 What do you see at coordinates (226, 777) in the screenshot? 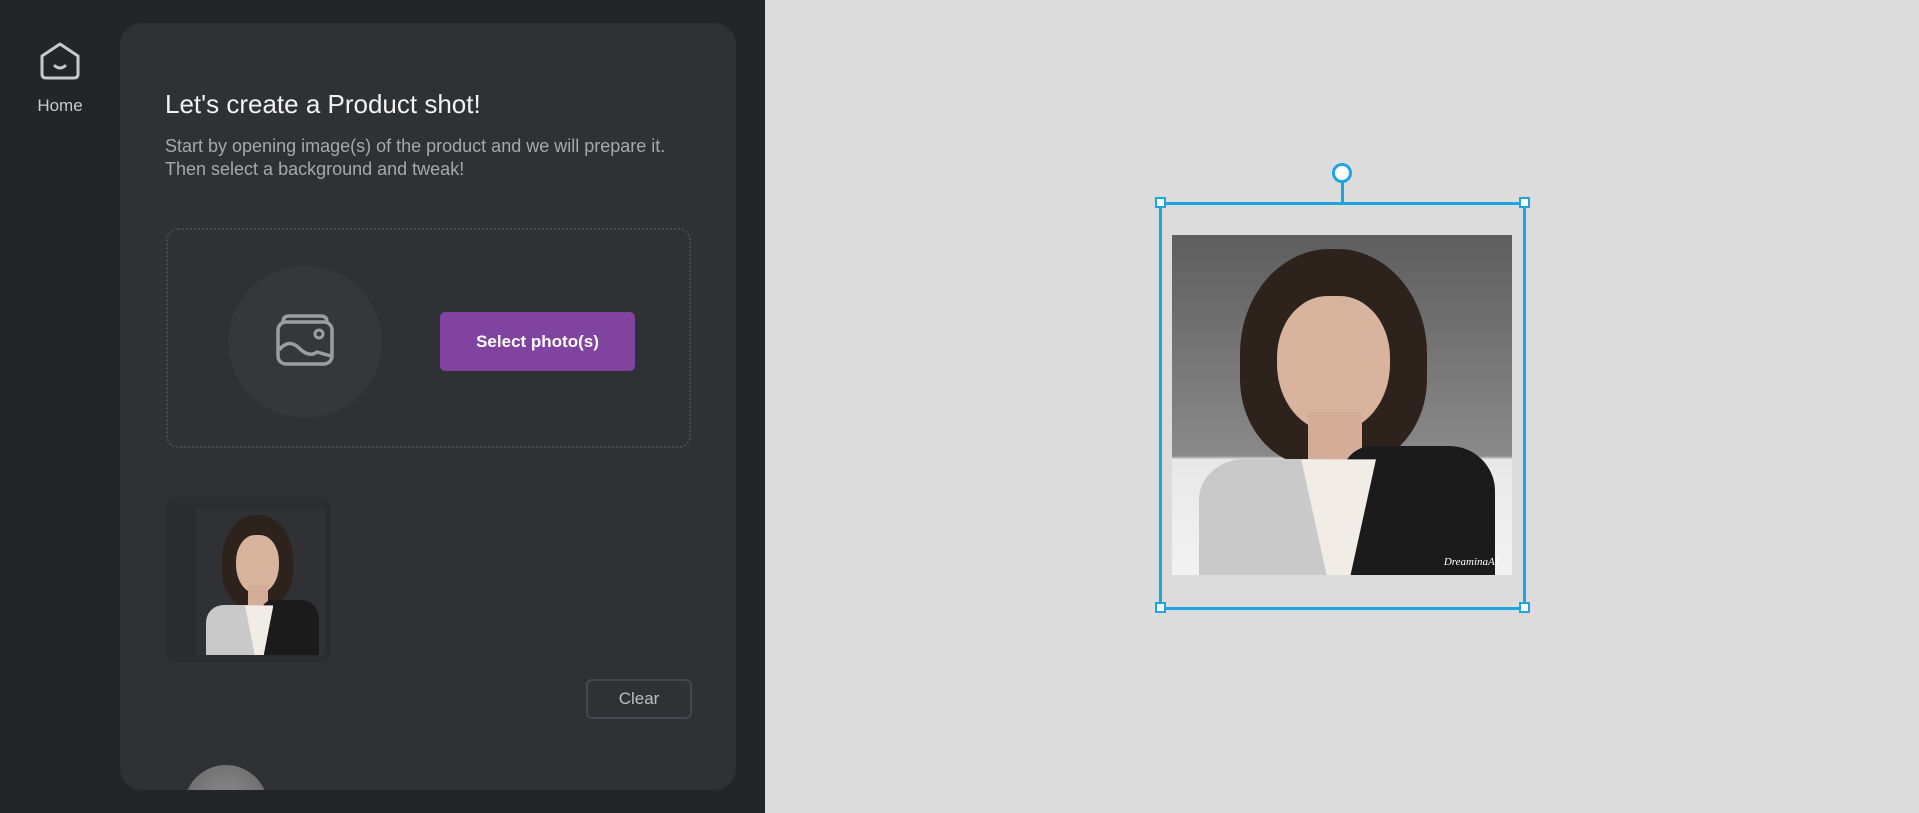
I see `background-option-preview` at bounding box center [226, 777].